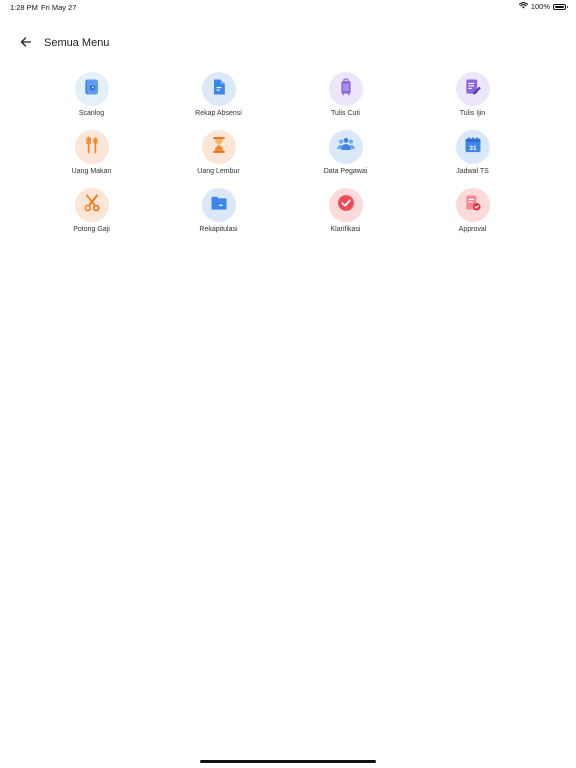 The width and height of the screenshot is (576, 768). I want to click on menu-label: Scanlog, so click(91, 113).